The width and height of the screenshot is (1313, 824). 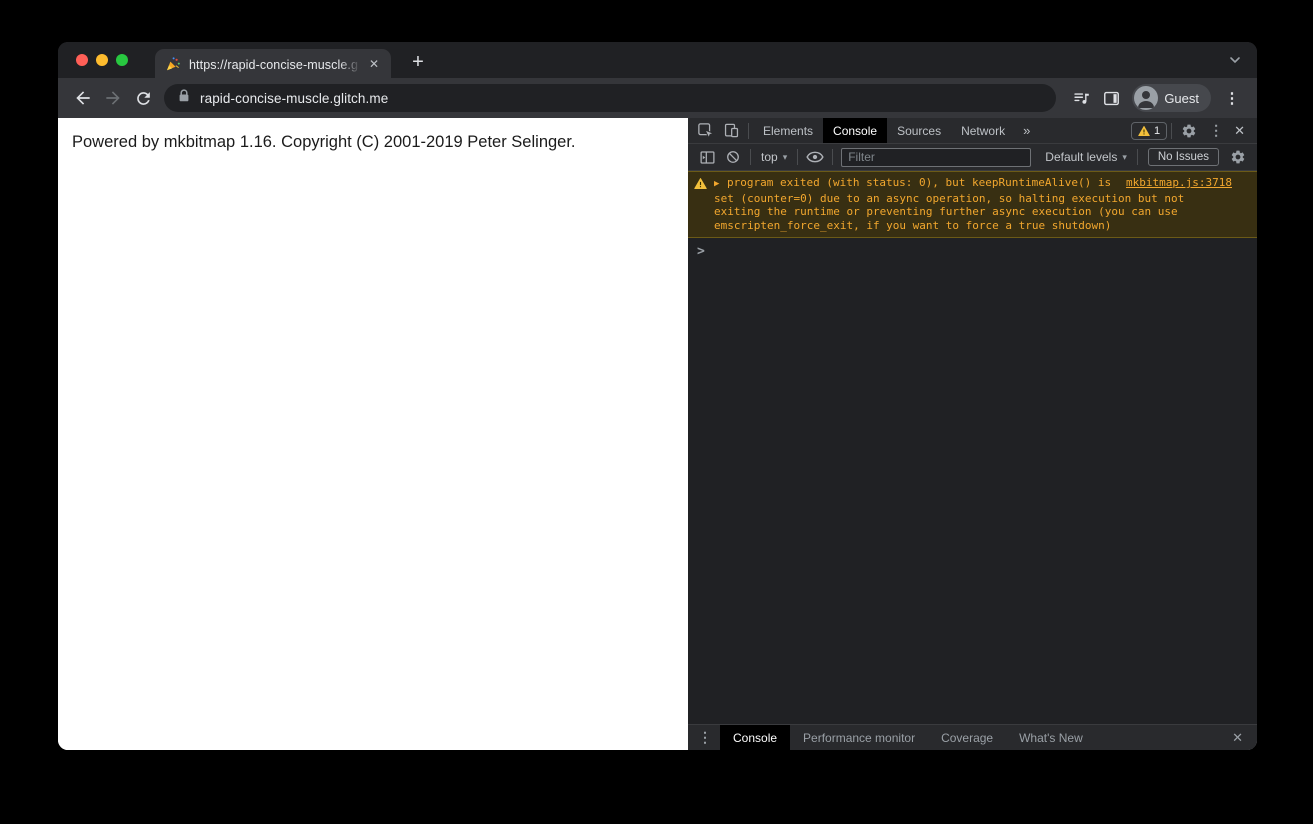 What do you see at coordinates (418, 62) in the screenshot?
I see `new-tab-button: +` at bounding box center [418, 62].